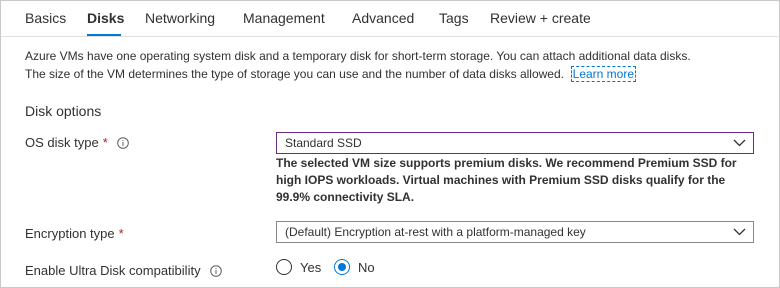 The width and height of the screenshot is (780, 288). Describe the element at coordinates (323, 143) in the screenshot. I see `os-disk-type-value: Standard SSD` at that location.